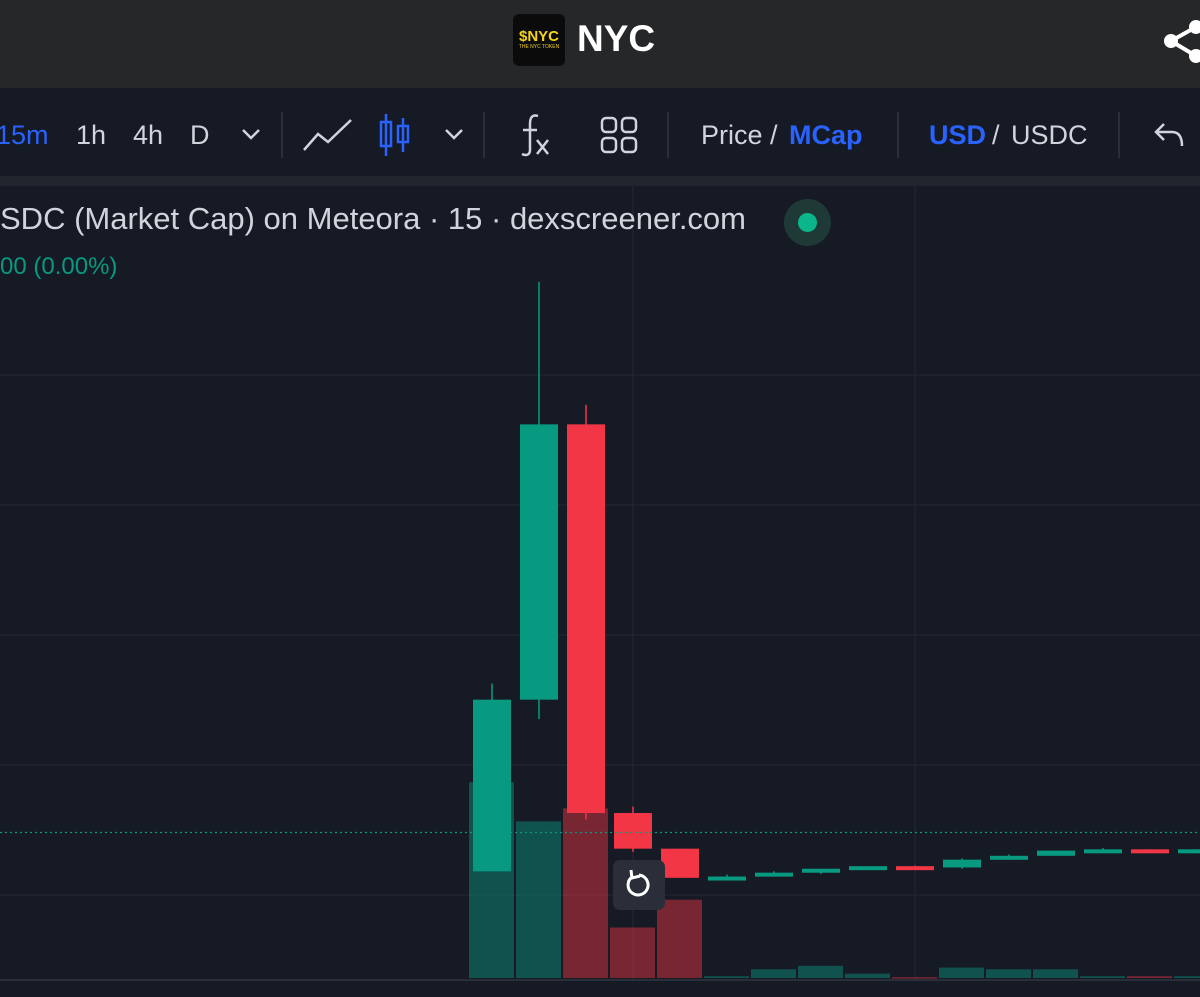 Image resolution: width=1200 pixels, height=997 pixels. Describe the element at coordinates (957, 135) in the screenshot. I see `usd-toggle-button: USD` at that location.